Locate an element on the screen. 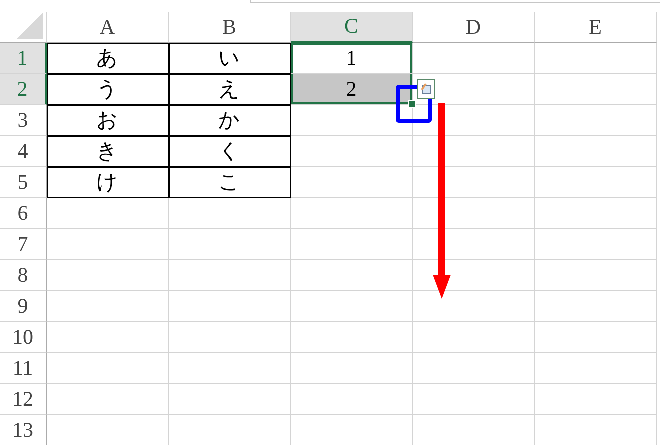  row-header: 9 is located at coordinates (23, 306).